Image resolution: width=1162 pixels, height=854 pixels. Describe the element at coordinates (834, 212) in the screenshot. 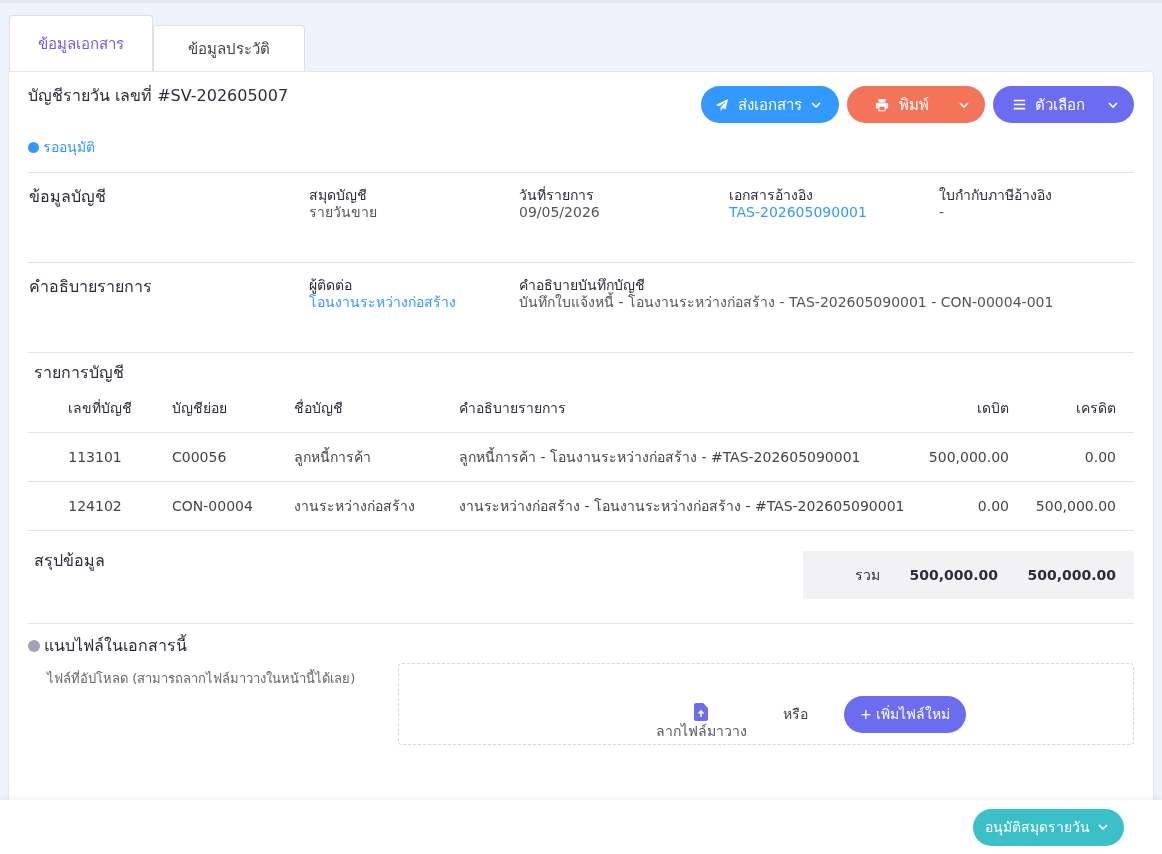

I see `field-link: TAS-202605090001` at that location.